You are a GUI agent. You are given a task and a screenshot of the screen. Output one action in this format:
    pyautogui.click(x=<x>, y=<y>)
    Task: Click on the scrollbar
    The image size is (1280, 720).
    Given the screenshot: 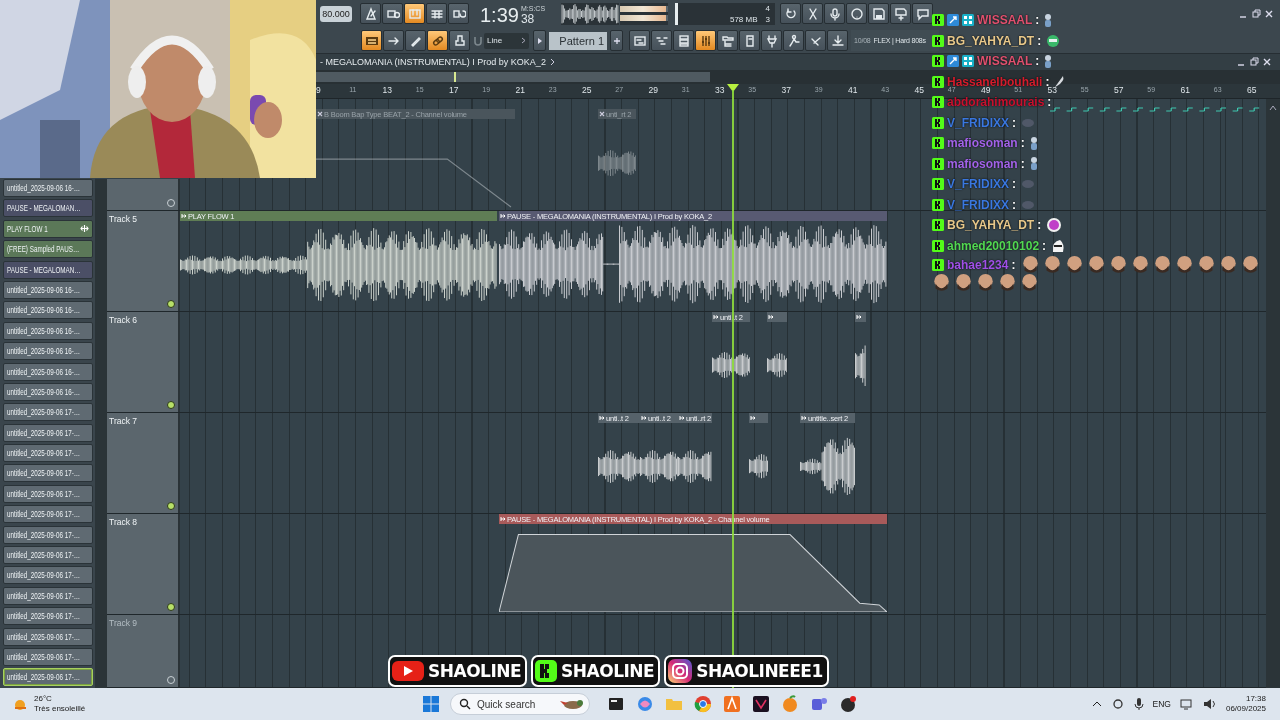 What is the action you would take?
    pyautogui.click(x=101, y=433)
    